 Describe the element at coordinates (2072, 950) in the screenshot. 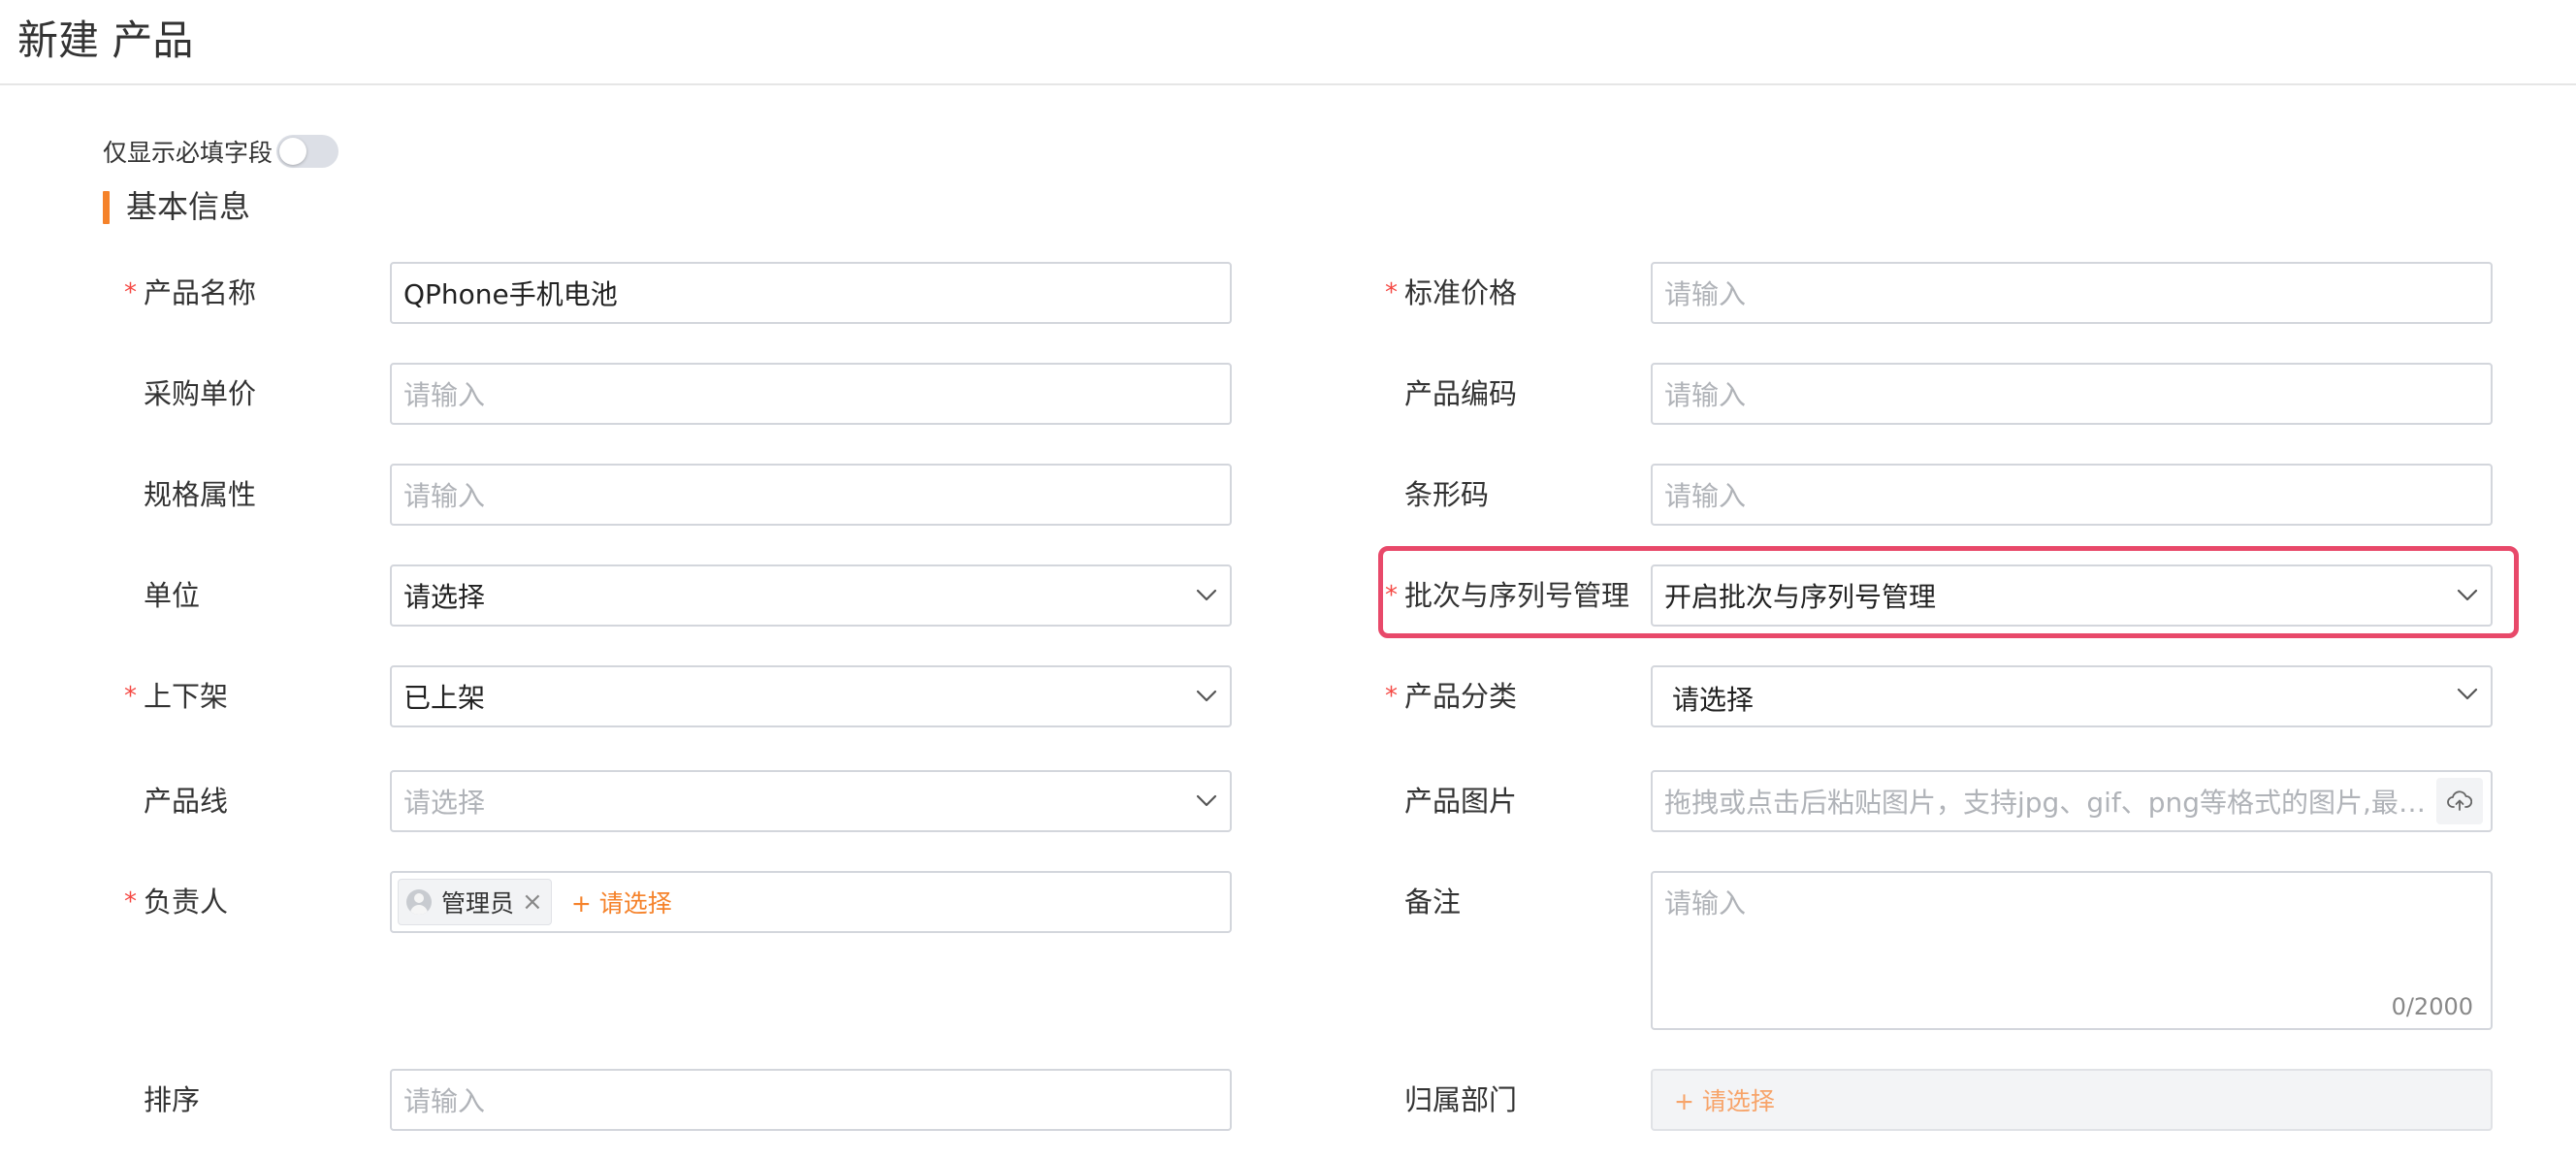

I see `remark-textarea: 请输入 0/2000` at that location.